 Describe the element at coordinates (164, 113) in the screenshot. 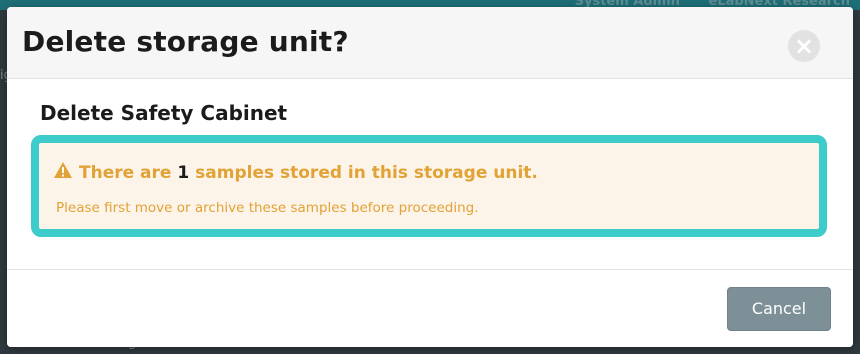

I see `dialog-subtitle: Delete Safety Cabinet` at that location.